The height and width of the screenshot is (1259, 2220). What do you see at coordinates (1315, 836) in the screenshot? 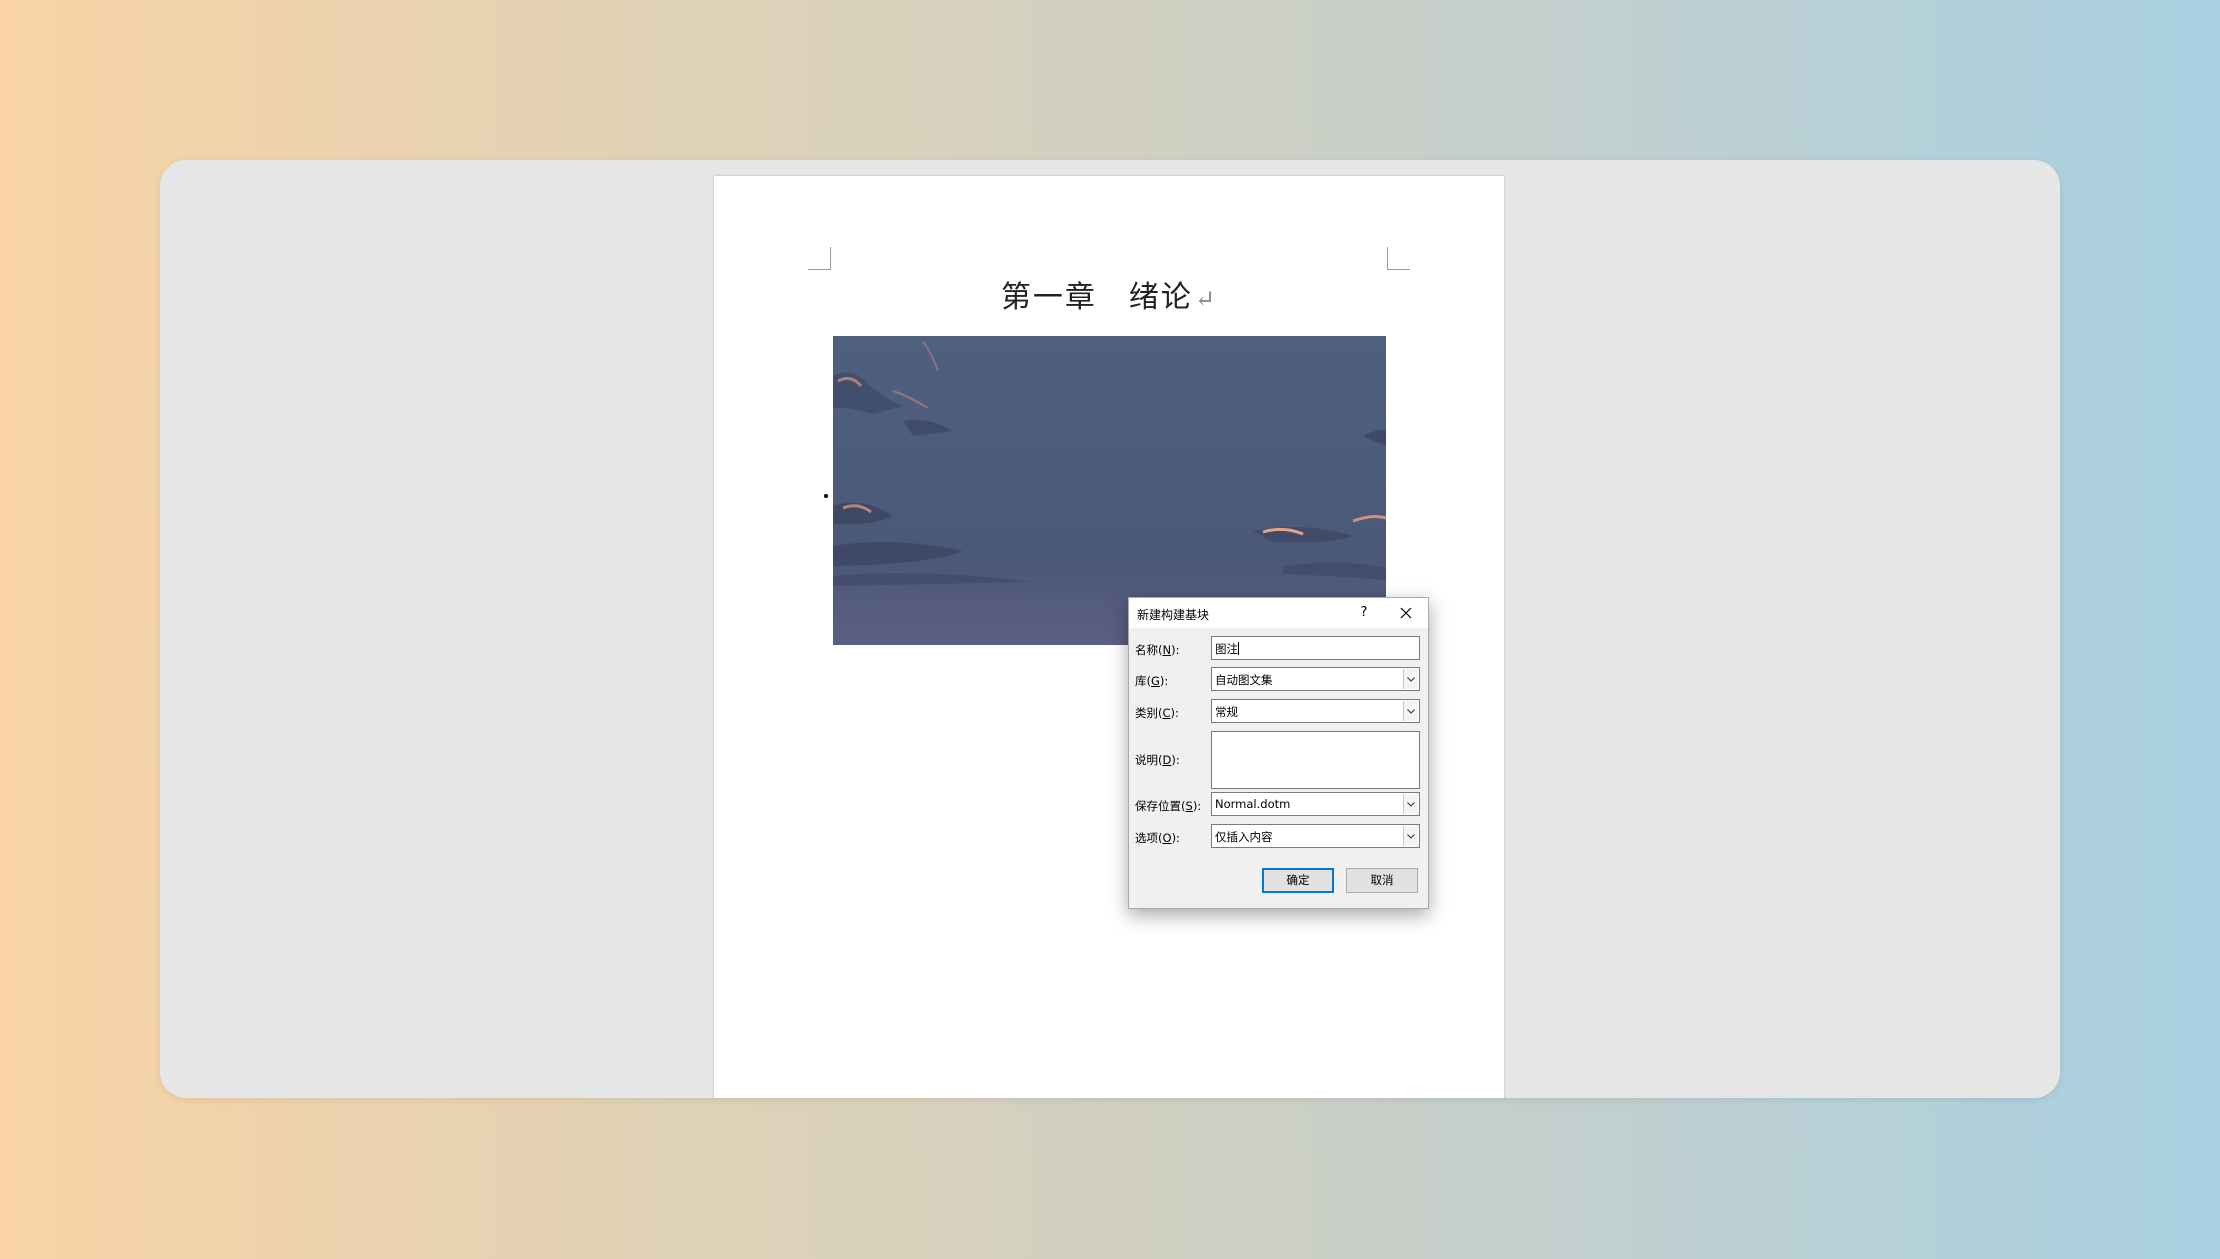
I see `options-select: 仅插入内容` at bounding box center [1315, 836].